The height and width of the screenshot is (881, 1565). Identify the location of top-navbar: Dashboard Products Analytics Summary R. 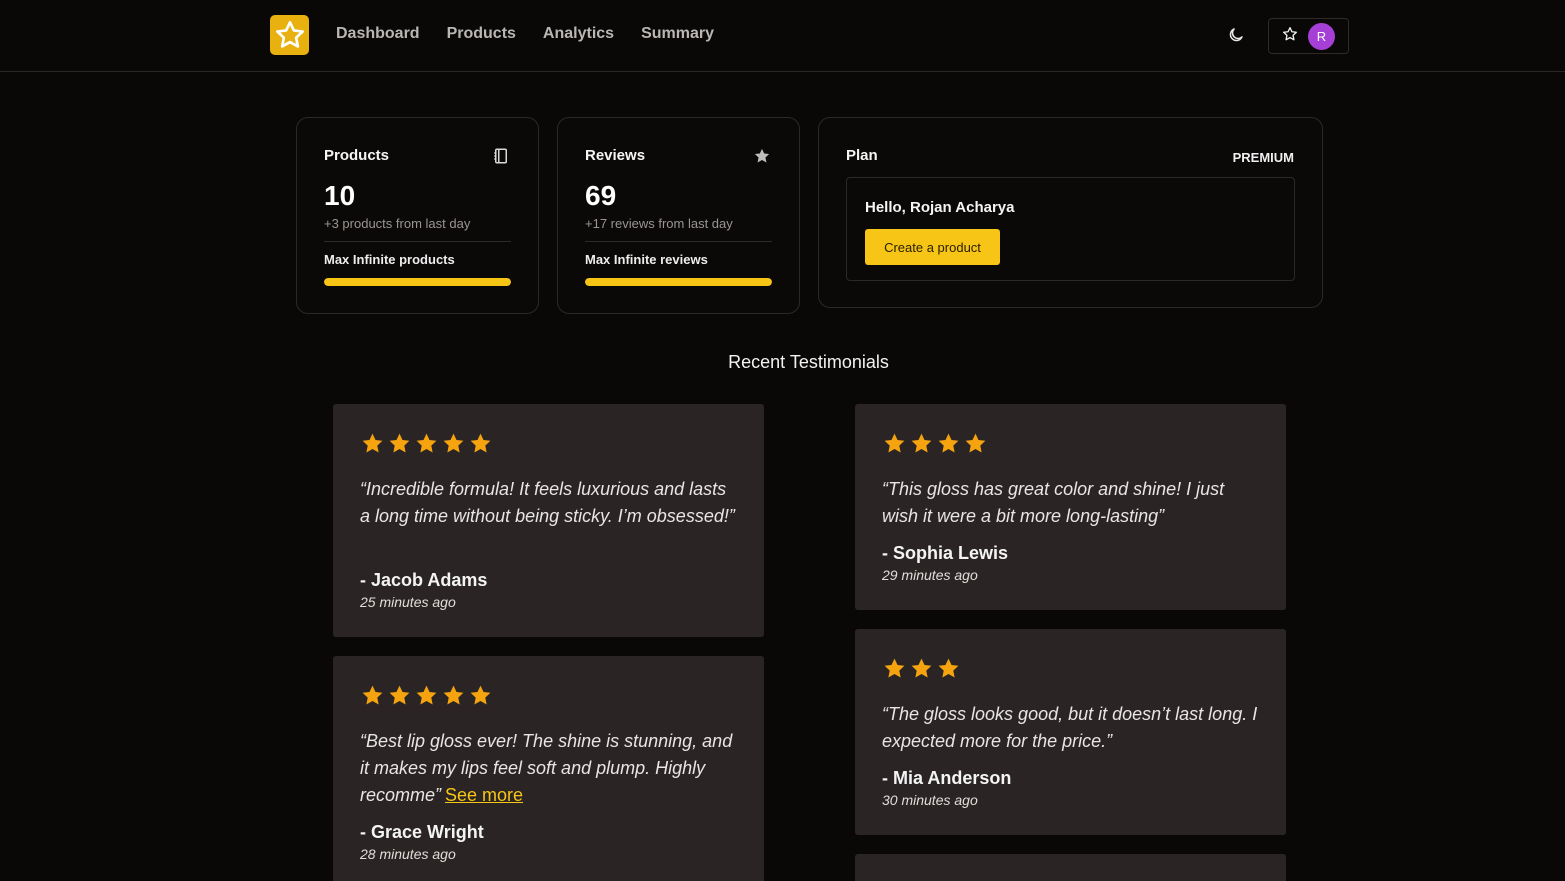
(782, 36).